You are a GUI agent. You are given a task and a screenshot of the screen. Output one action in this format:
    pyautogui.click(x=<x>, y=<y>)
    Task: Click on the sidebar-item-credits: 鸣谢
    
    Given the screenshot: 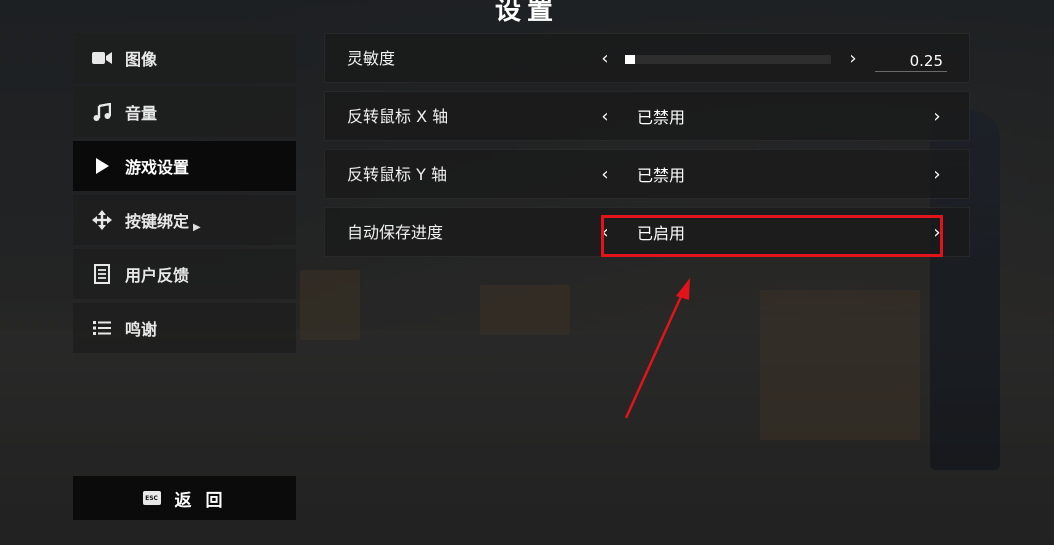 What is the action you would take?
    pyautogui.click(x=184, y=328)
    